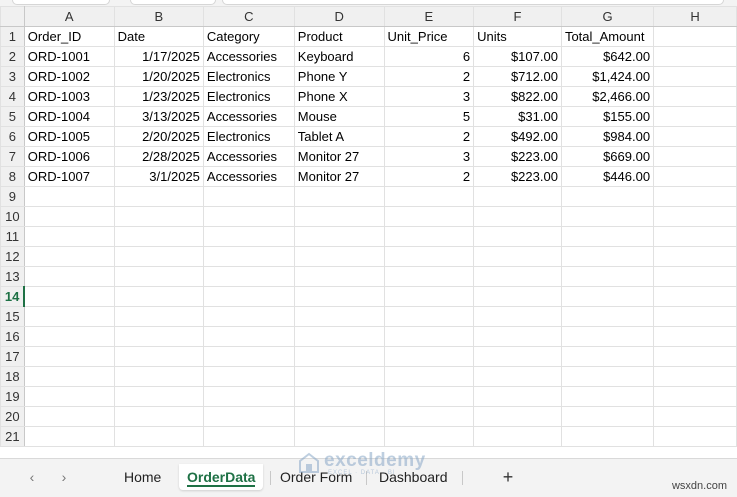  Describe the element at coordinates (429, 36) in the screenshot. I see `header-cell: Unit_Price` at that location.